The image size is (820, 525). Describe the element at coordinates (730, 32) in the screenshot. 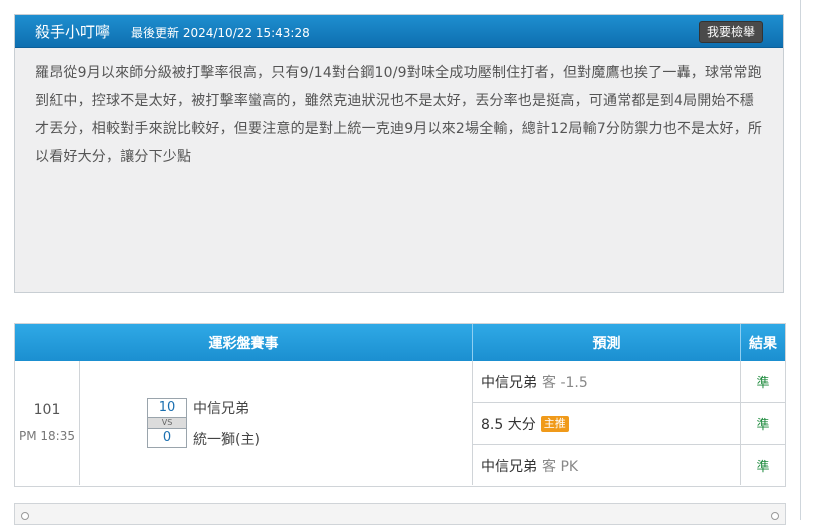

I see `report-button: 我要檢舉` at that location.